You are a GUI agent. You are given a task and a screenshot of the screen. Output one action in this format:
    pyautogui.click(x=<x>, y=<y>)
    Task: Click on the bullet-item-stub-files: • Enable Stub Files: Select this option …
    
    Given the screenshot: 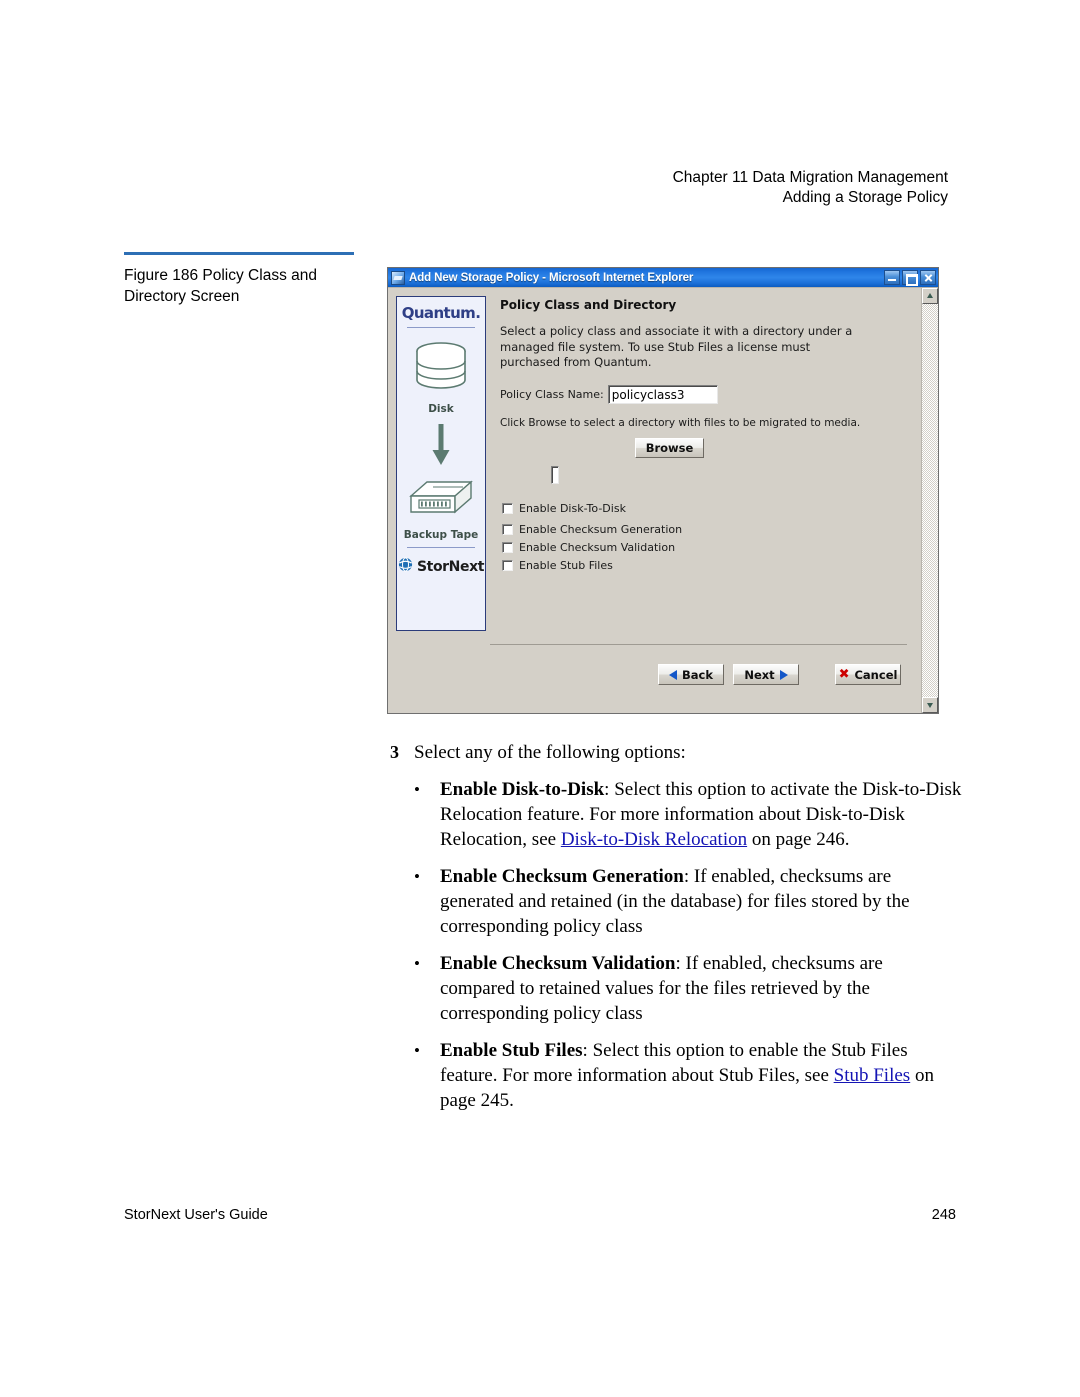 What is the action you would take?
    pyautogui.click(x=676, y=1075)
    